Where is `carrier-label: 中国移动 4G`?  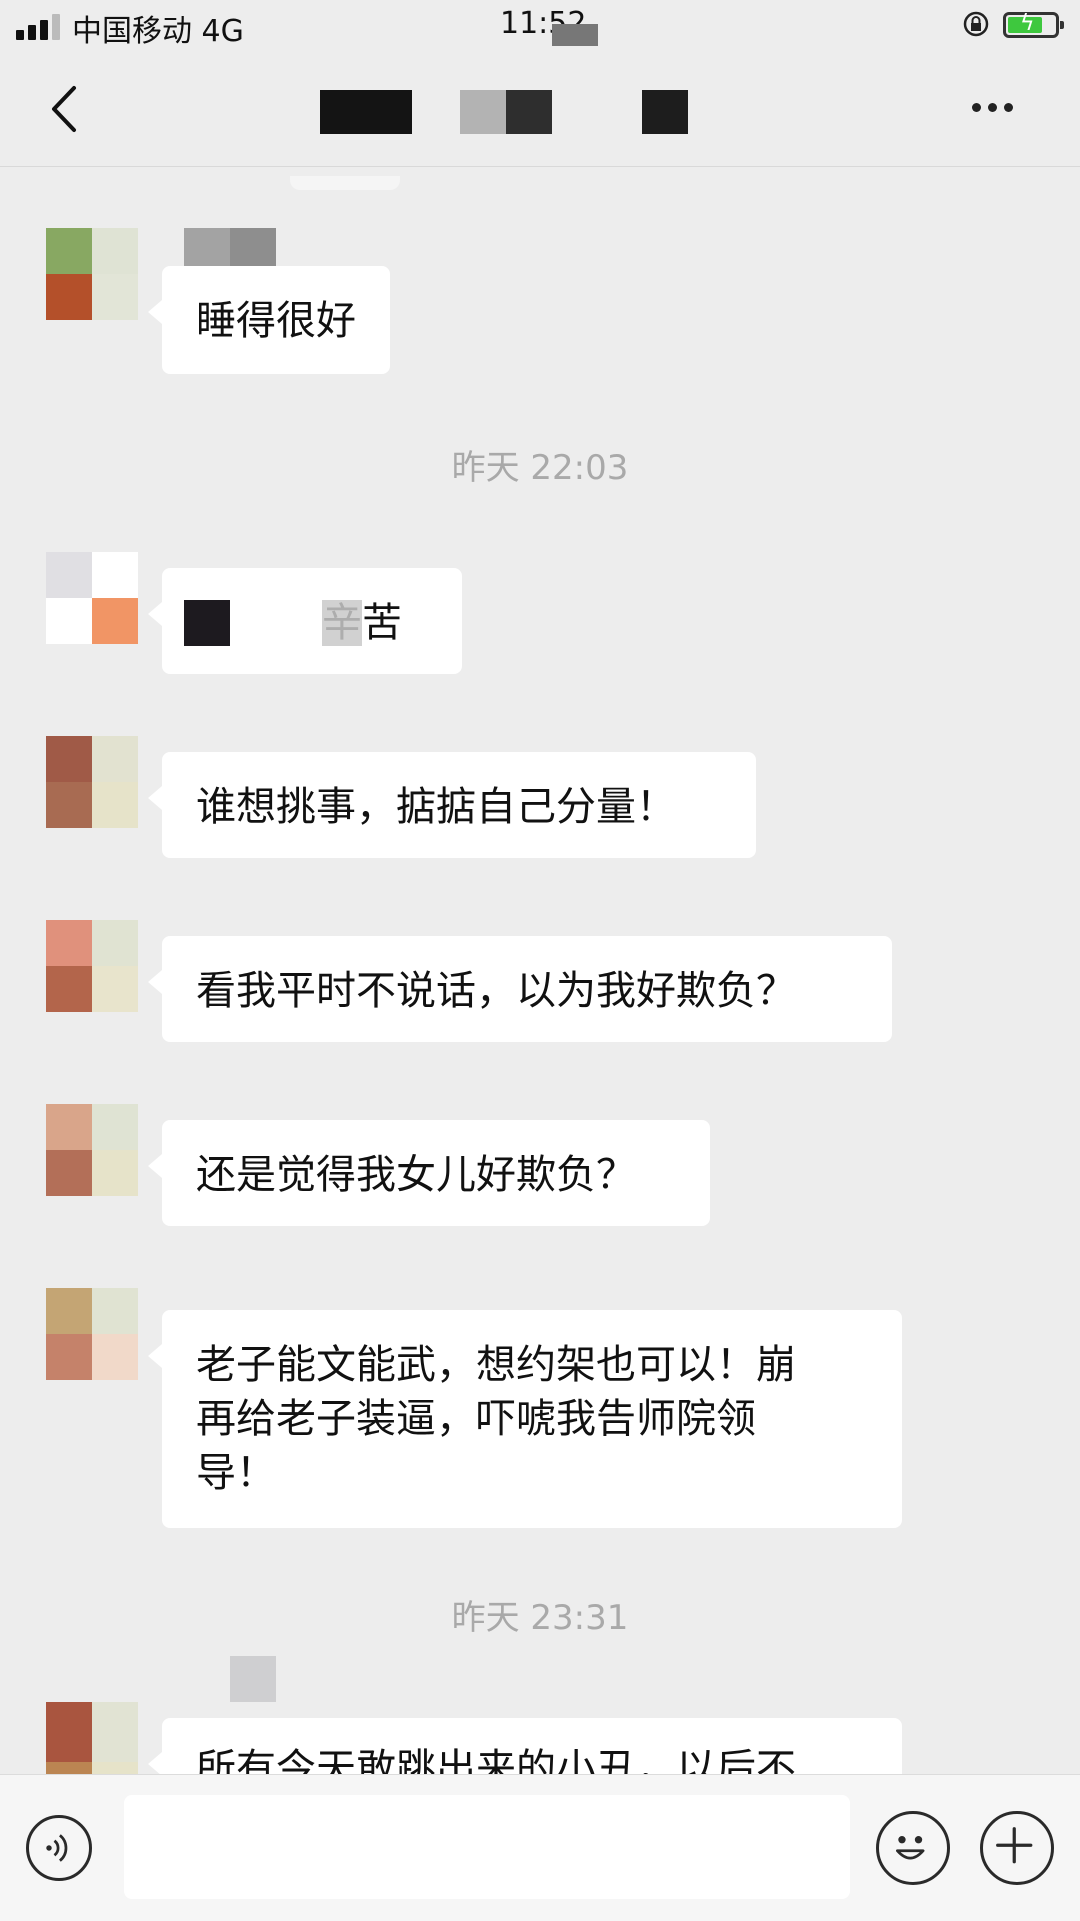
carrier-label: 中国移动 4G is located at coordinates (158, 31).